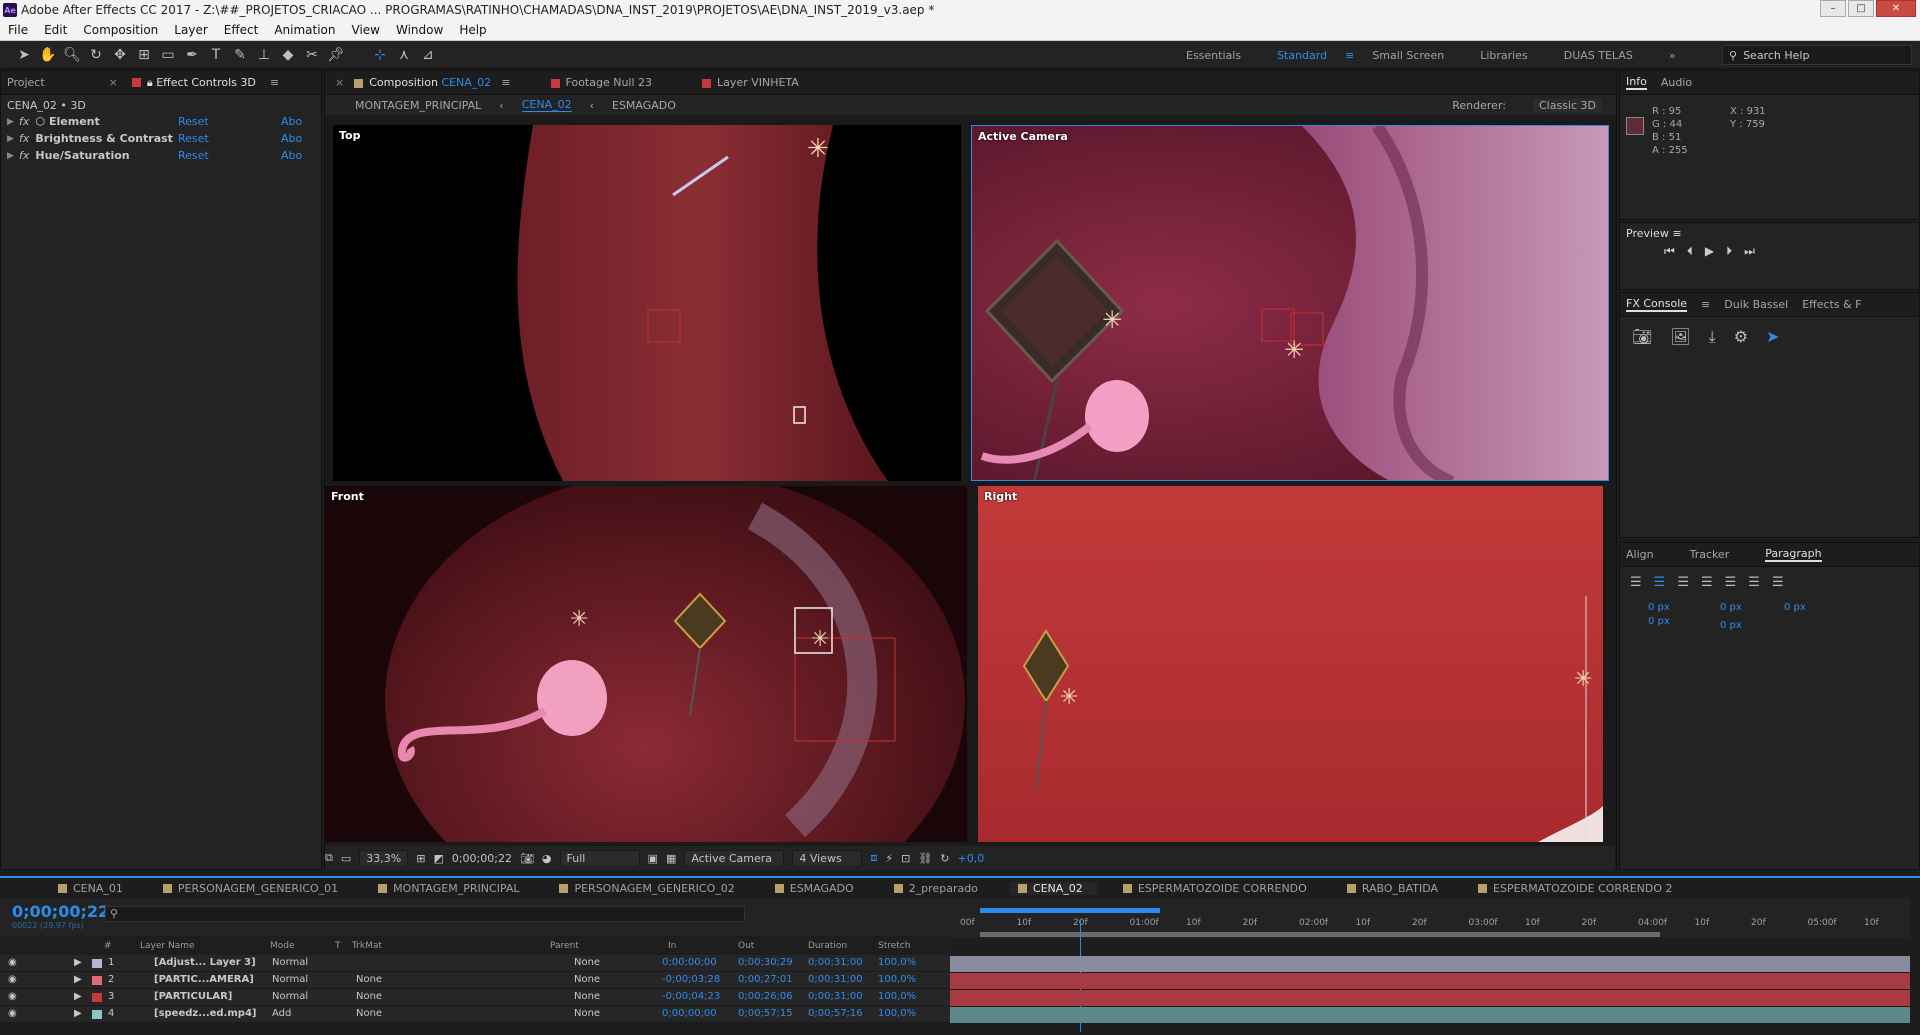 The image size is (1920, 1035). Describe the element at coordinates (113, 82) in the screenshot. I see `close-tab-icon: ×` at that location.